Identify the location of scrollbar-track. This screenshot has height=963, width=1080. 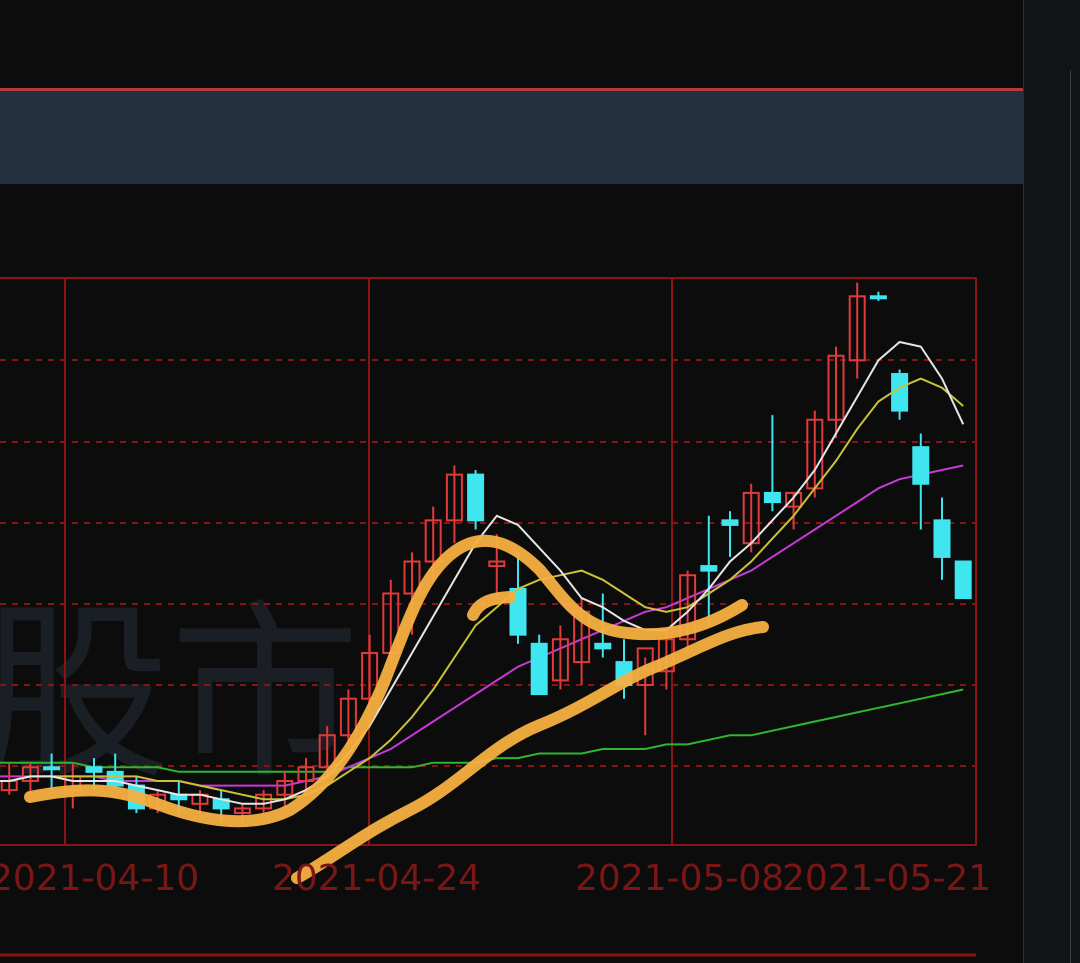
(1075, 516).